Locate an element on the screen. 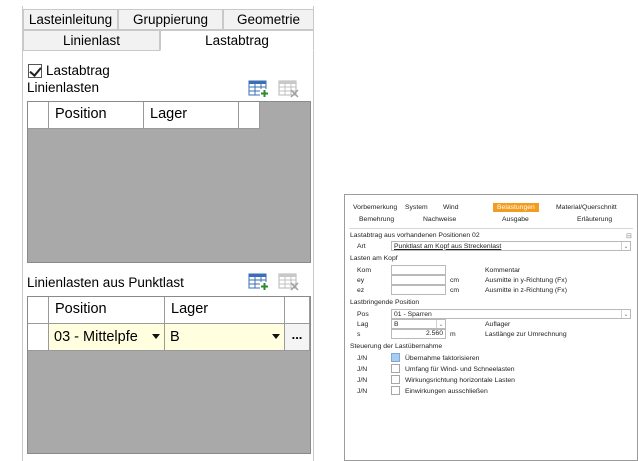 Image resolution: width=638 pixels, height=461 pixels. lager-value: B is located at coordinates (175, 337).